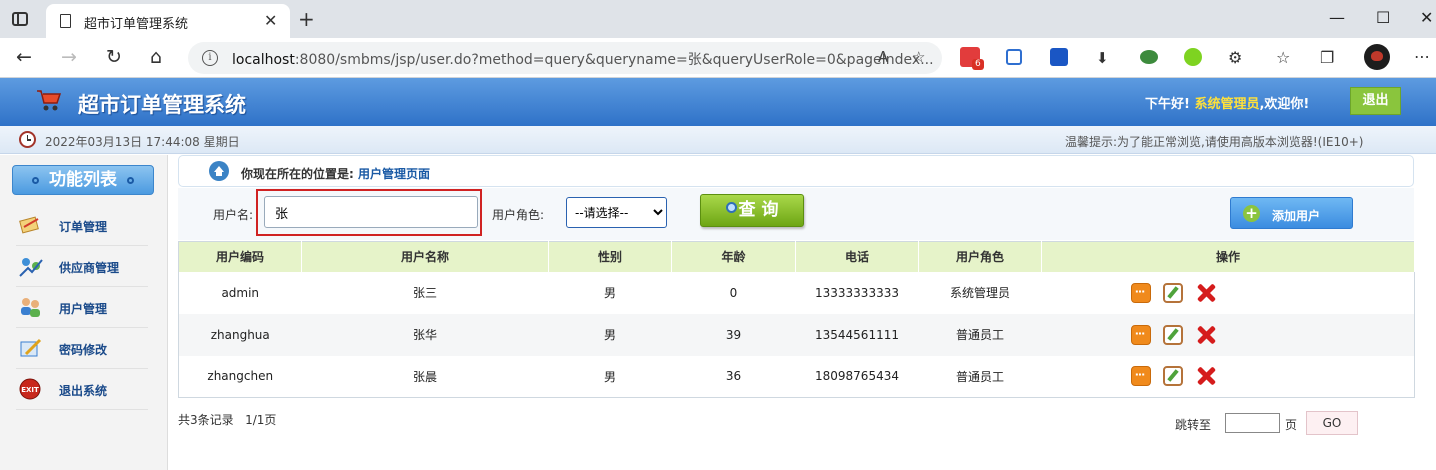  I want to click on favorites-icon: ☆, so click(1283, 57).